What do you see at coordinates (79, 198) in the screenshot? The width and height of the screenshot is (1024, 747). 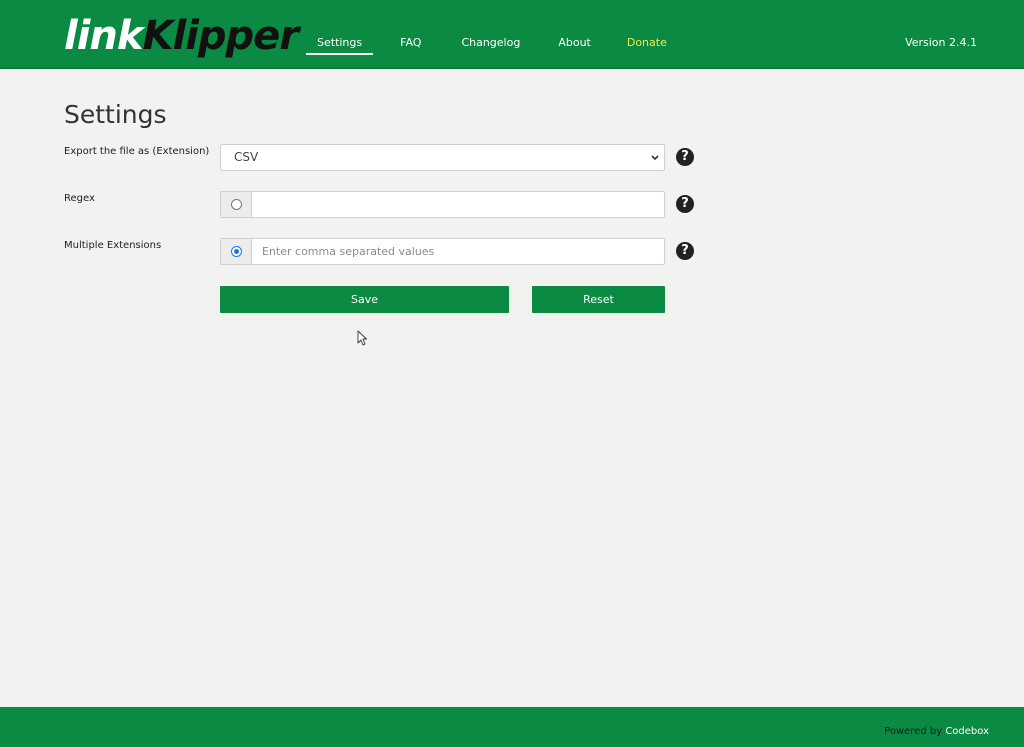 I see `regex-label: Regex` at bounding box center [79, 198].